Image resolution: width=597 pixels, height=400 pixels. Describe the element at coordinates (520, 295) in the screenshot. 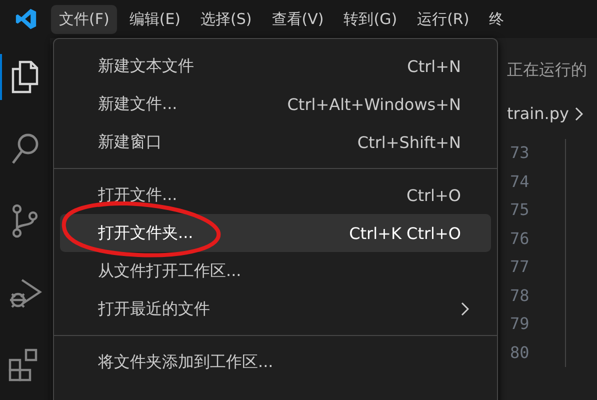

I see `line-number: 78` at that location.